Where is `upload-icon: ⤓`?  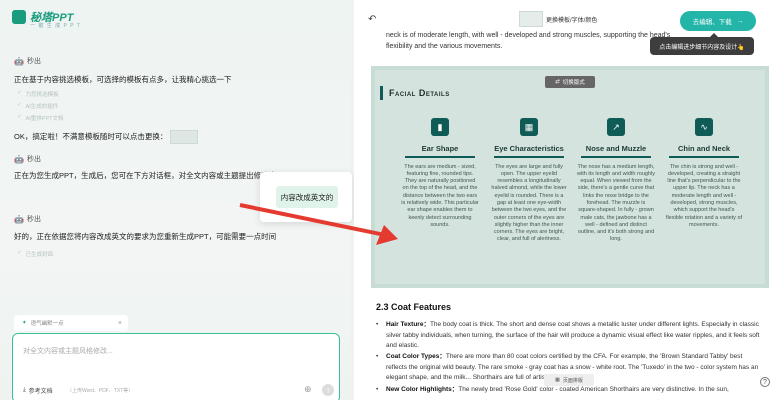
upload-icon: ⤓ is located at coordinates (24, 390).